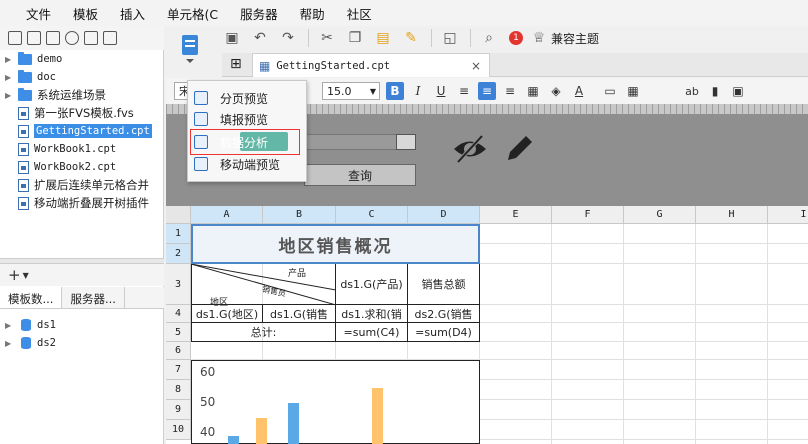 This screenshot has height=444, width=808. What do you see at coordinates (372, 332) in the screenshot?
I see `cell-c5: =sum(C4)` at bounding box center [372, 332].